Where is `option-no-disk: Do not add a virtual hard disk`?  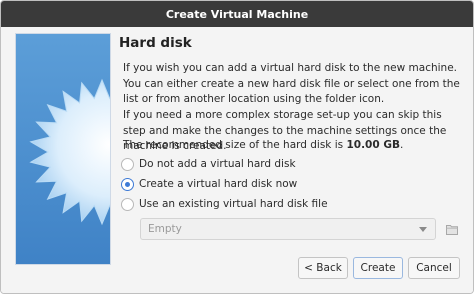 option-no-disk: Do not add a virtual hard disk is located at coordinates (208, 164).